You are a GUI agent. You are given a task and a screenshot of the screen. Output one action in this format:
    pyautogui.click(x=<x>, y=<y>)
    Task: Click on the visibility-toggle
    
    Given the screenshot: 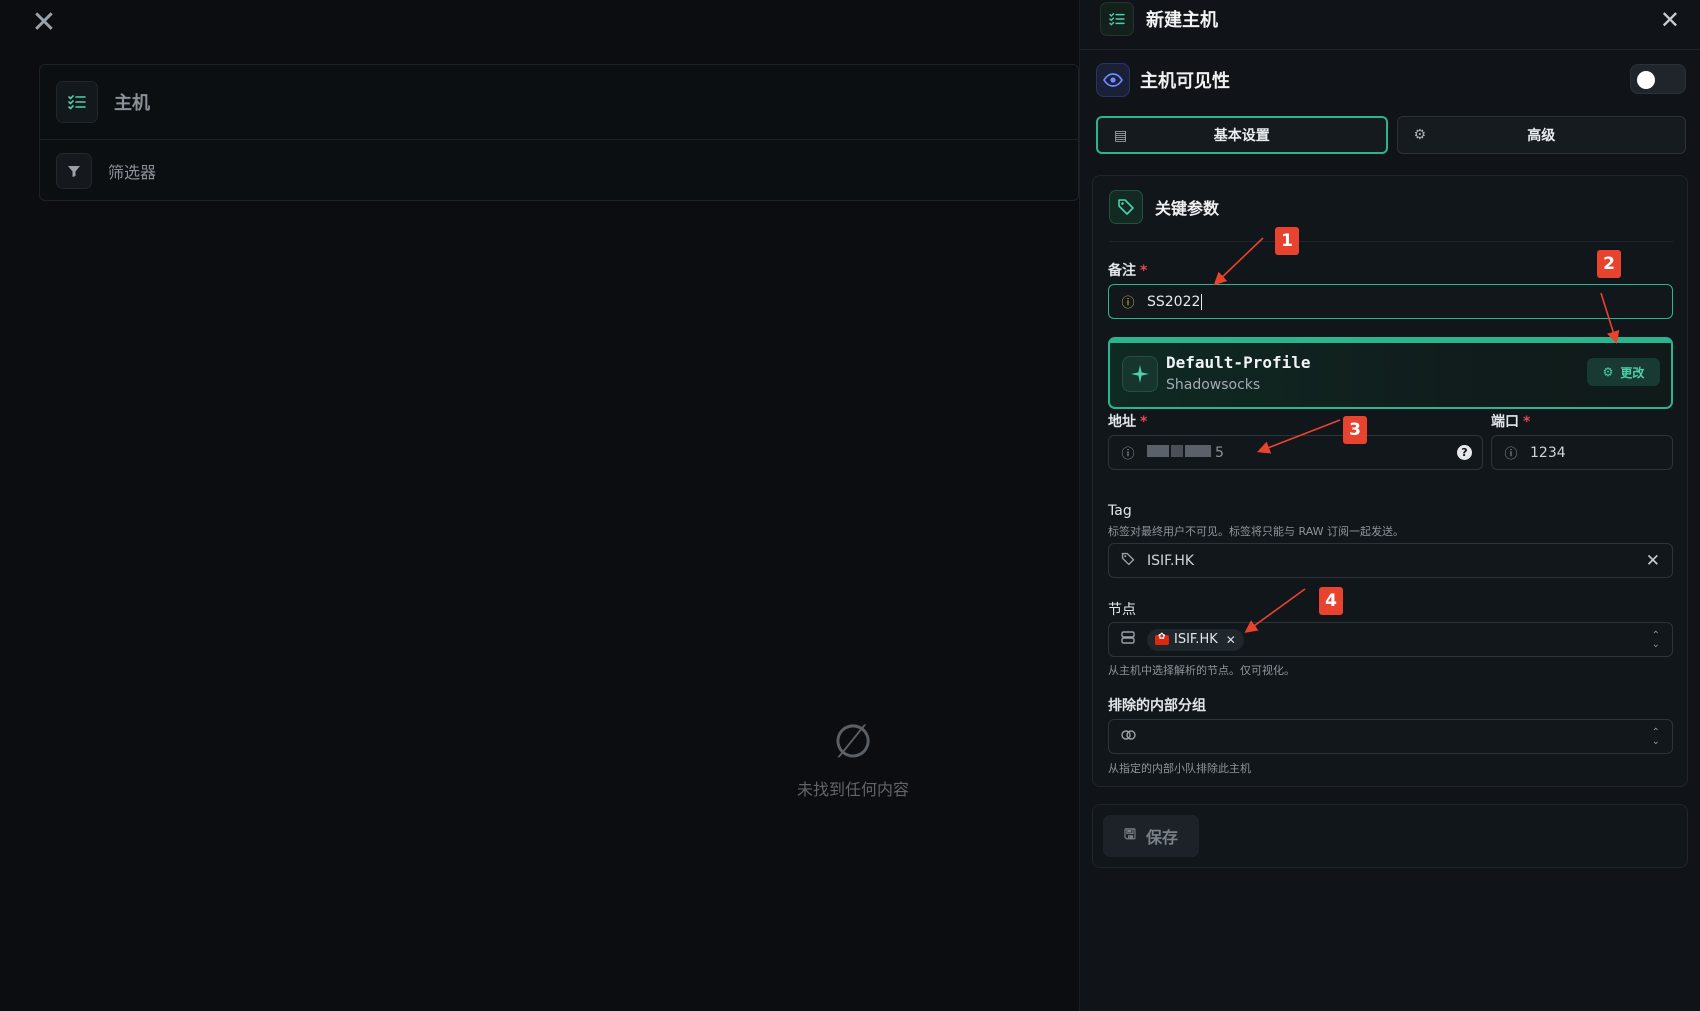 What is the action you would take?
    pyautogui.click(x=1658, y=79)
    